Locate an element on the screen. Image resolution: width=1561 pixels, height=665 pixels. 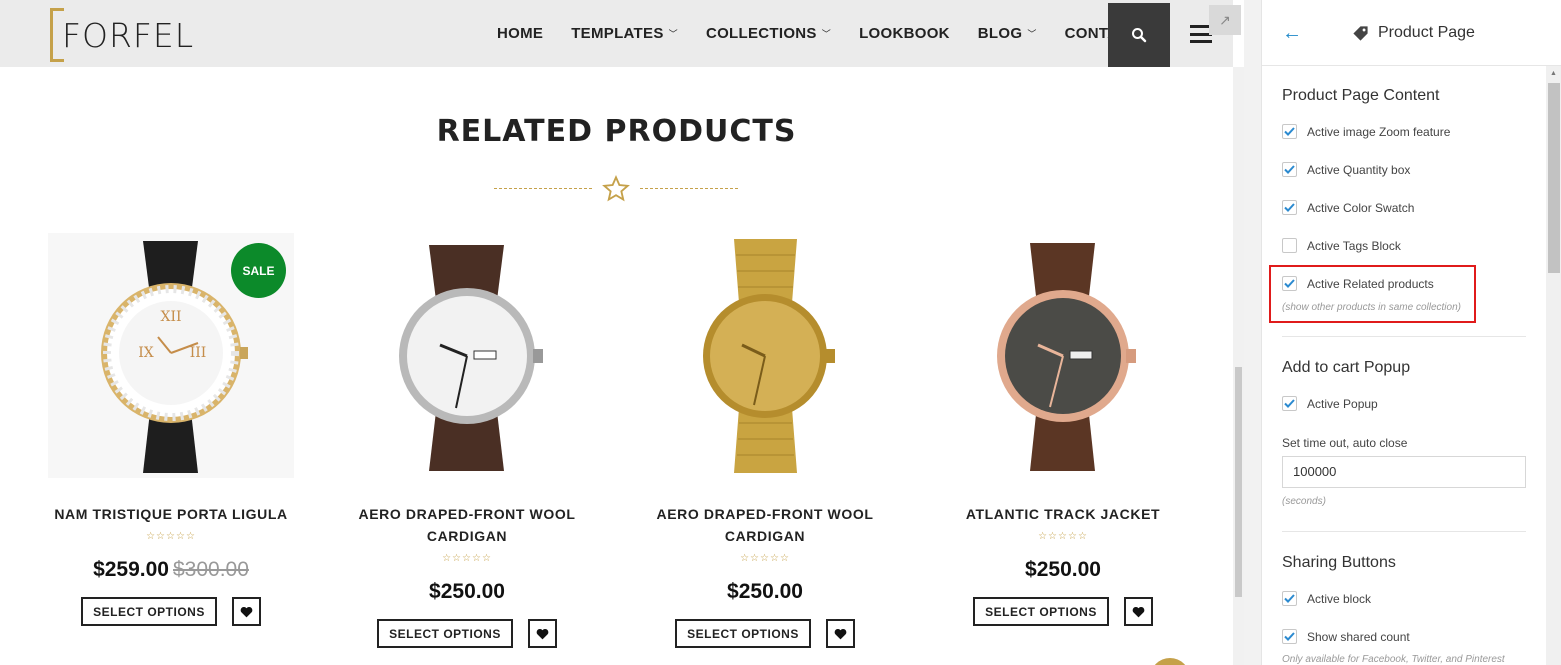
nav-item-lookbook: LOOKBOOK is located at coordinates (904, 33).